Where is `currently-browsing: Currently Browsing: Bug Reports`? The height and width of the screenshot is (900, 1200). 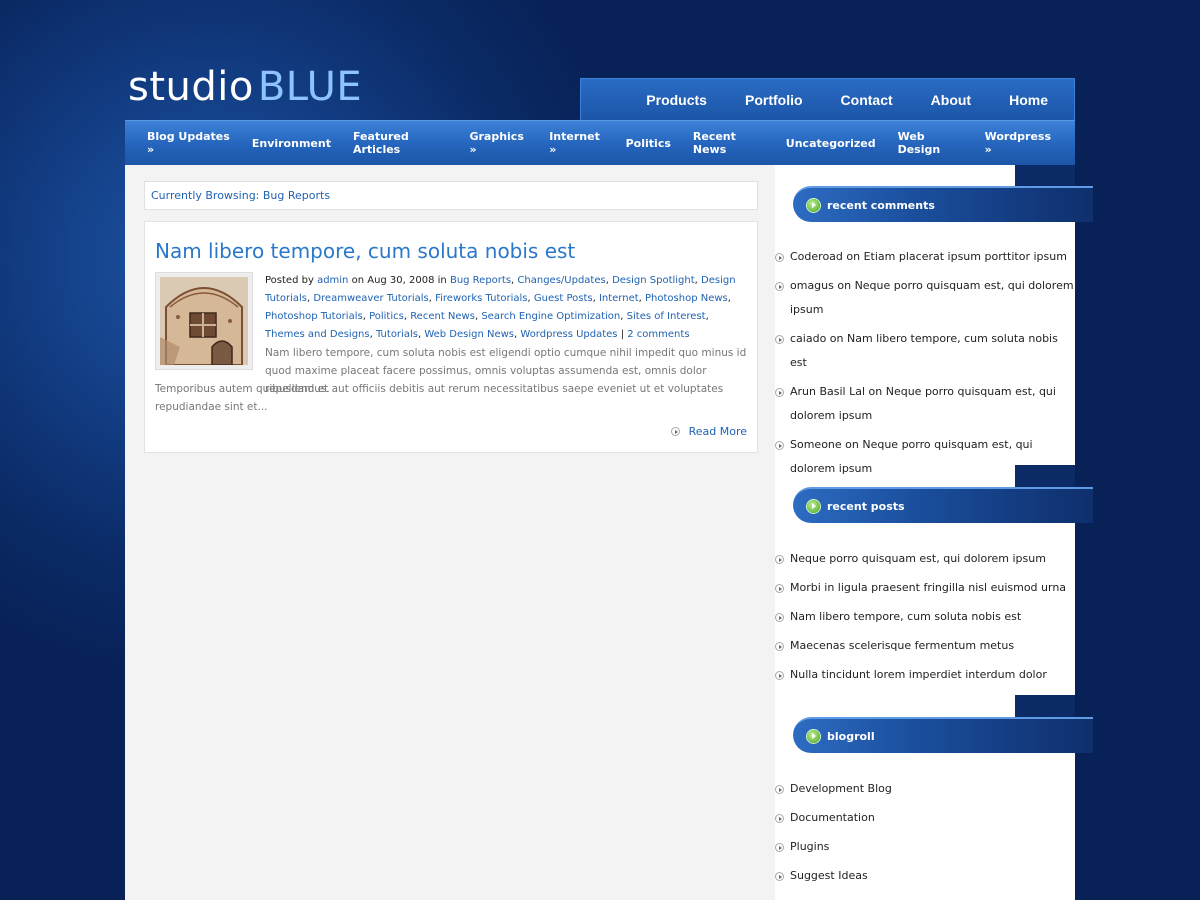
currently-browsing: Currently Browsing: Bug Reports is located at coordinates (451, 195).